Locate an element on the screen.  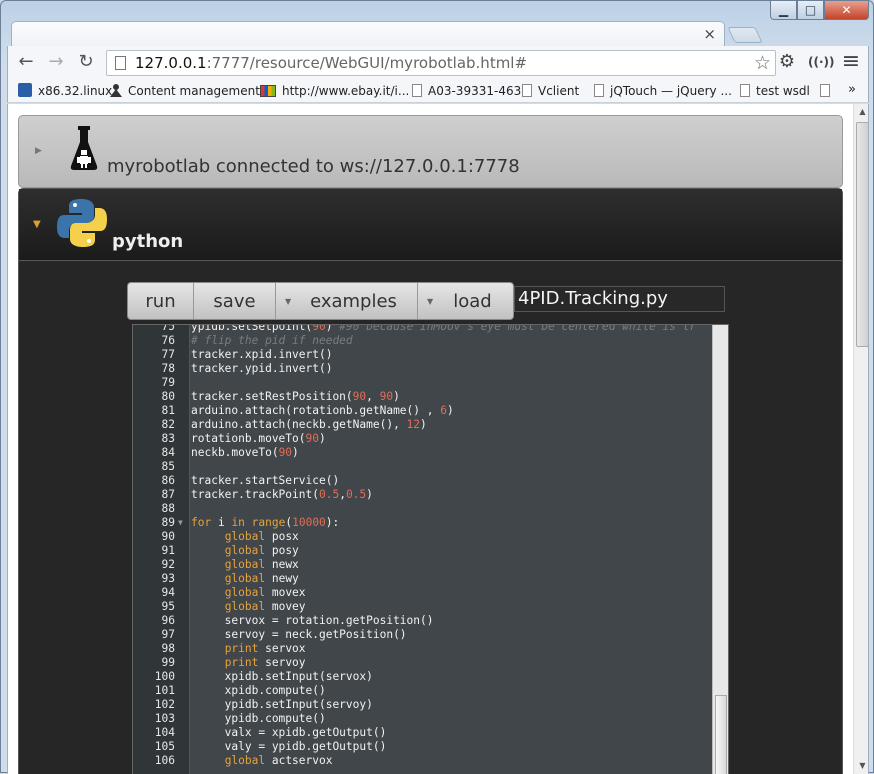
bookmark-item: Content management is located at coordinates (185, 91).